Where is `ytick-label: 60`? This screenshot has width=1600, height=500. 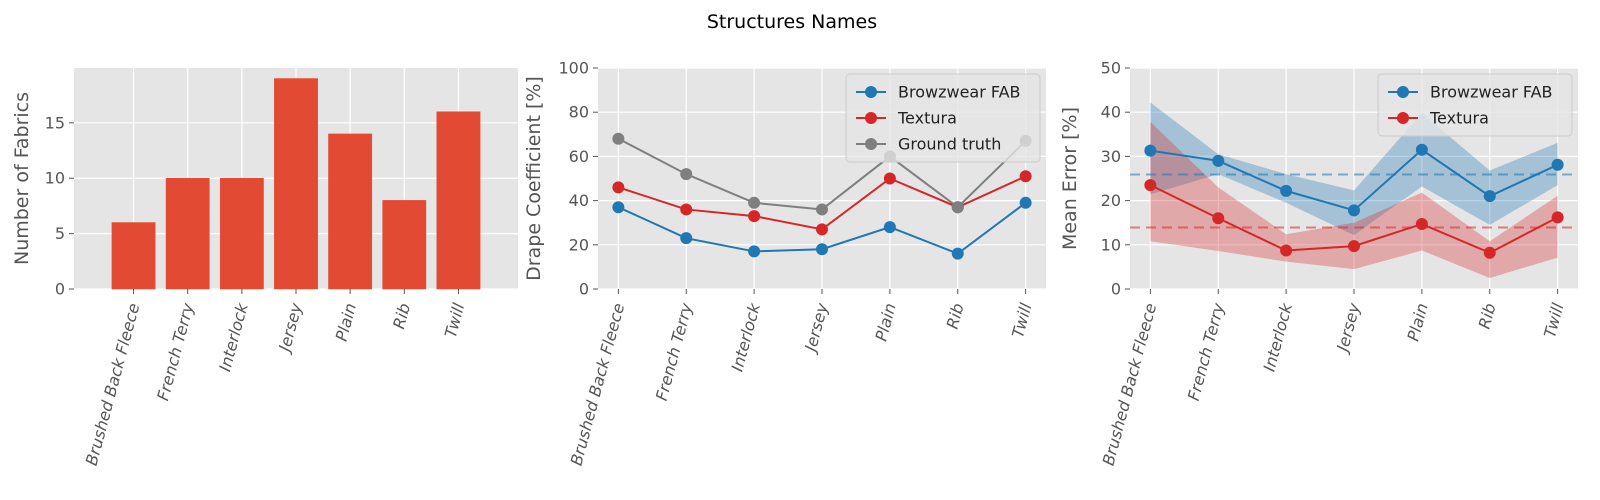
ytick-label: 60 is located at coordinates (579, 156).